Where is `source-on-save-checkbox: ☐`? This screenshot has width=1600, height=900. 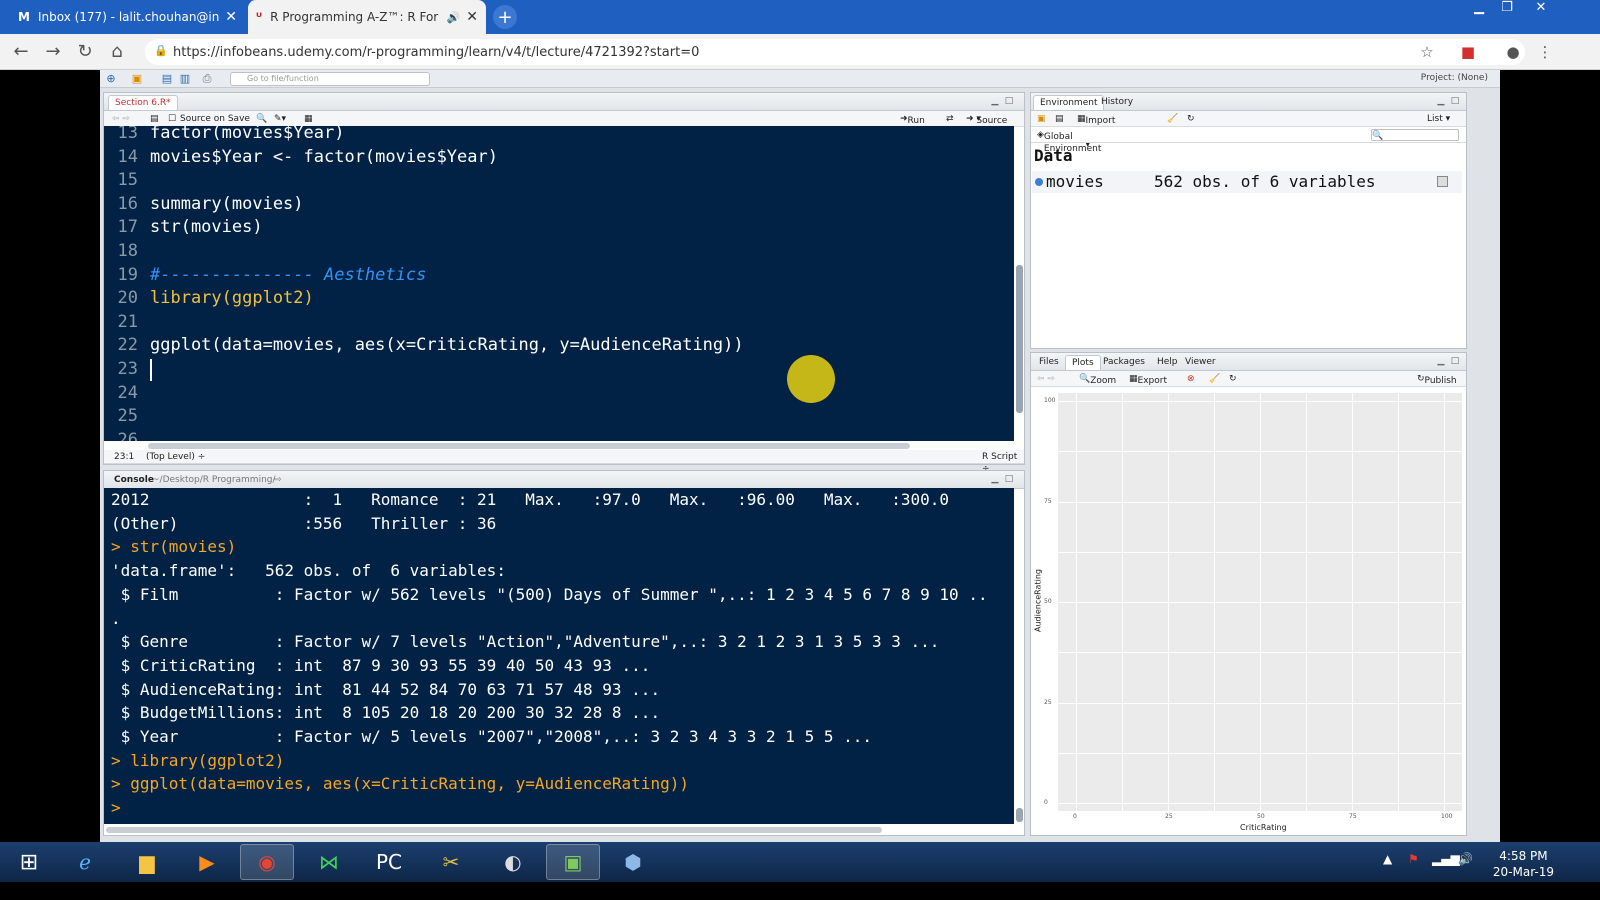 source-on-save-checkbox: ☐ is located at coordinates (172, 119).